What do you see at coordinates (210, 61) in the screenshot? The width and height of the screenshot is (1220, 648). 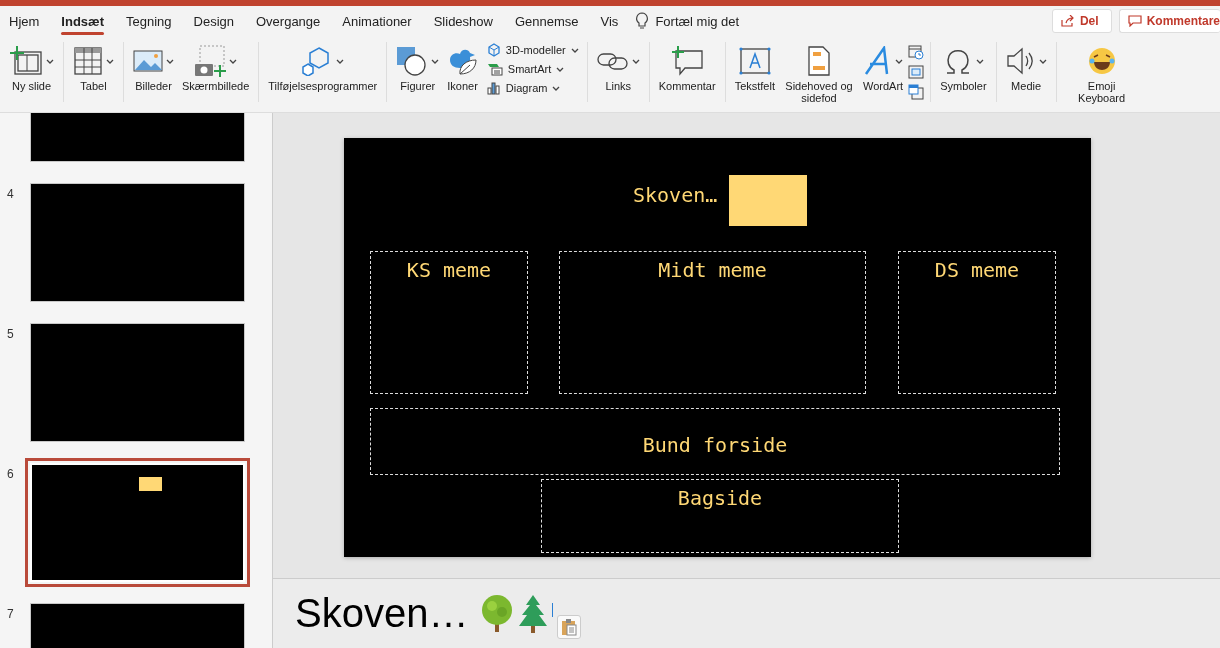 I see `screenshot-icon` at bounding box center [210, 61].